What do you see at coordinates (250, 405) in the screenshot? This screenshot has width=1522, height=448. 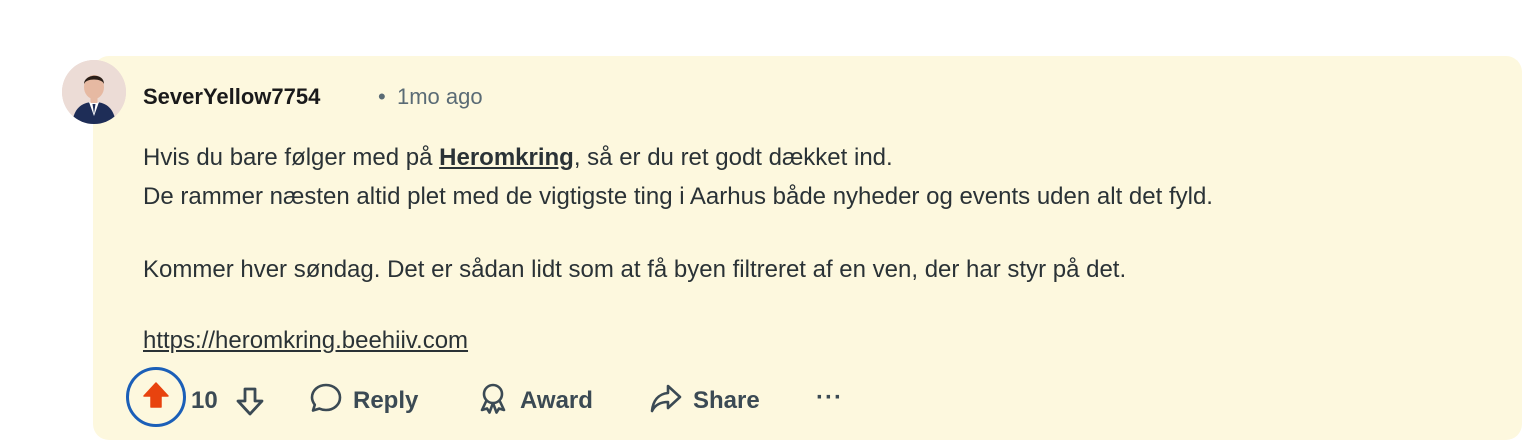 I see `downvote-arrow-icon` at bounding box center [250, 405].